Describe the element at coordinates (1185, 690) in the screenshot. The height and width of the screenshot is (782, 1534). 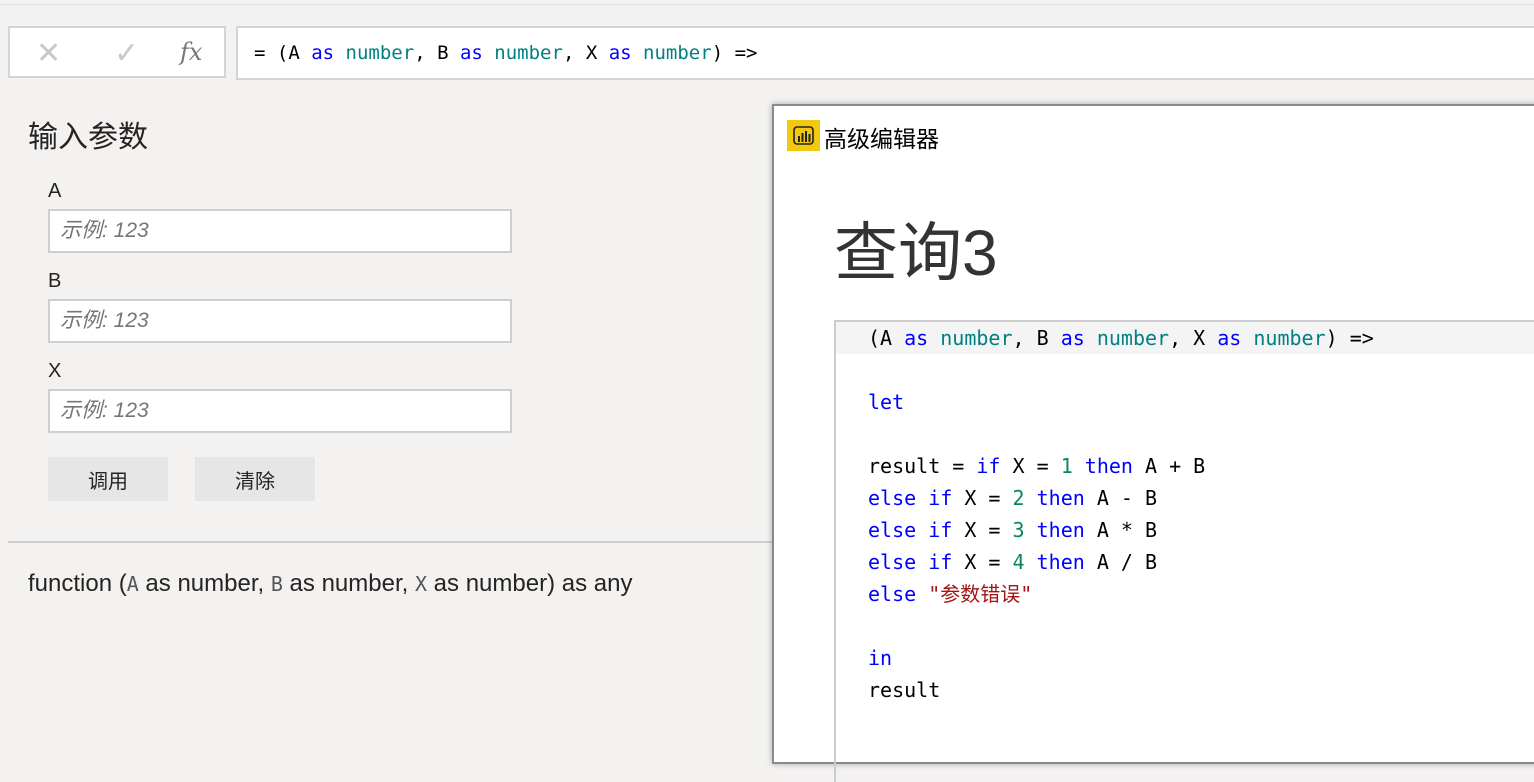
I see `code-line: result` at that location.